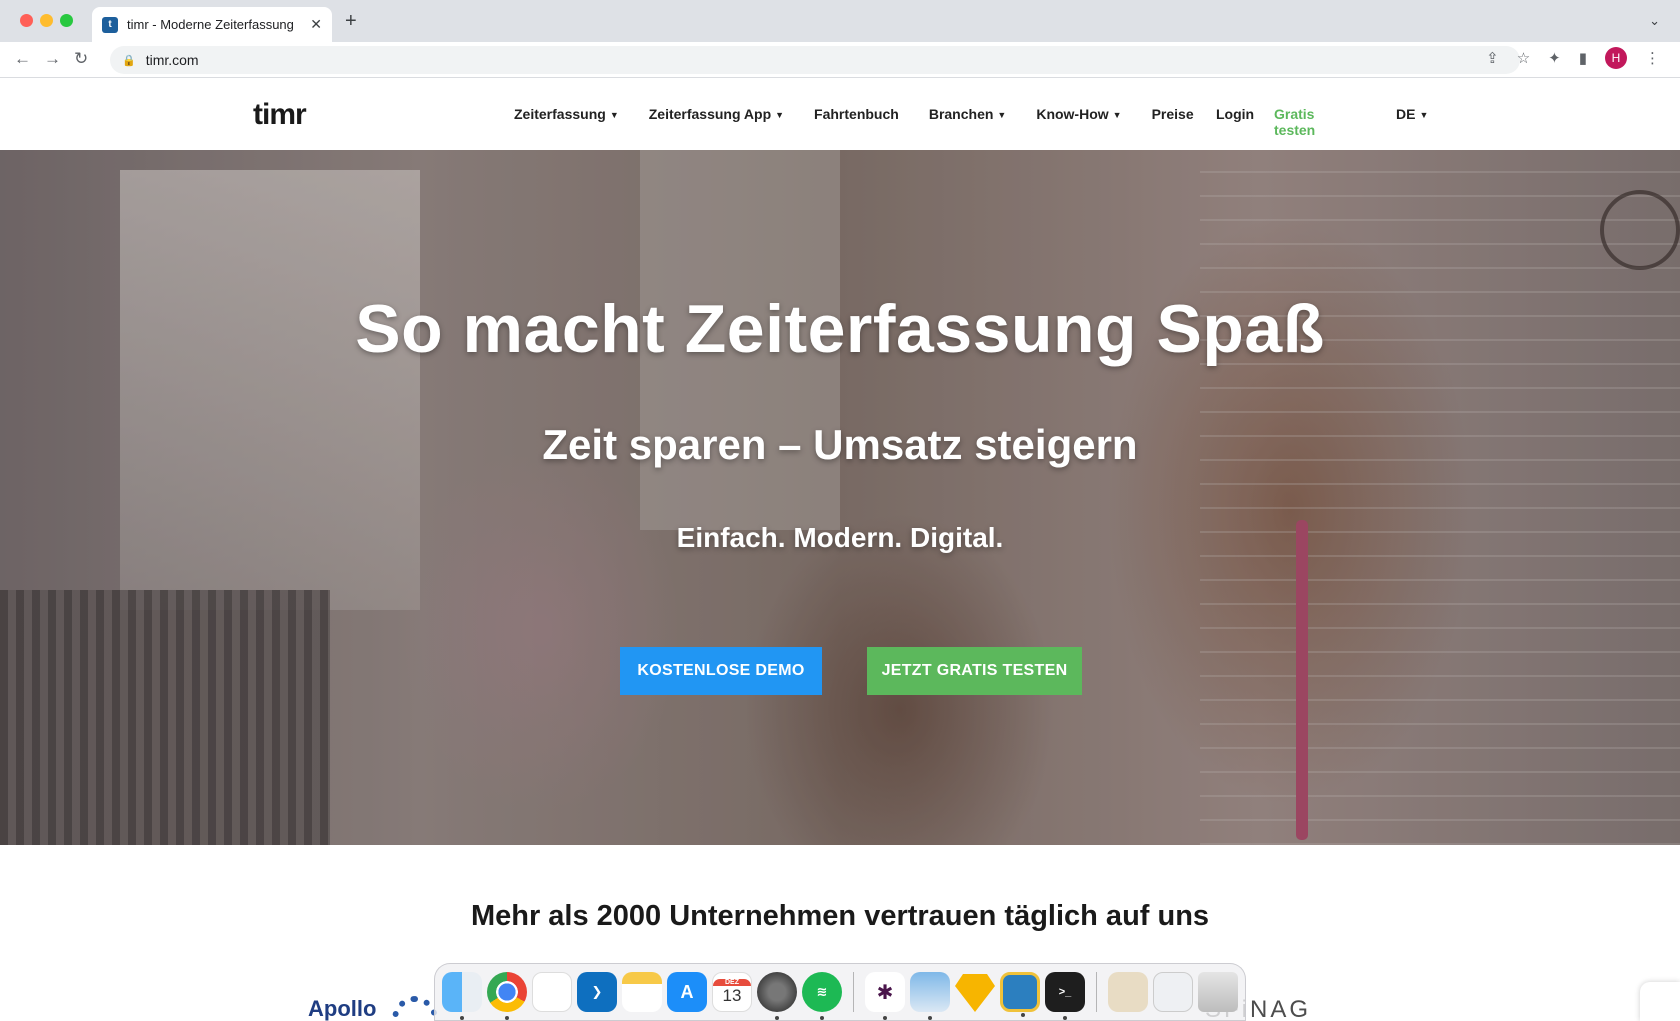 The image size is (1680, 1021). What do you see at coordinates (1616, 58) in the screenshot?
I see `profile-avatar: H` at bounding box center [1616, 58].